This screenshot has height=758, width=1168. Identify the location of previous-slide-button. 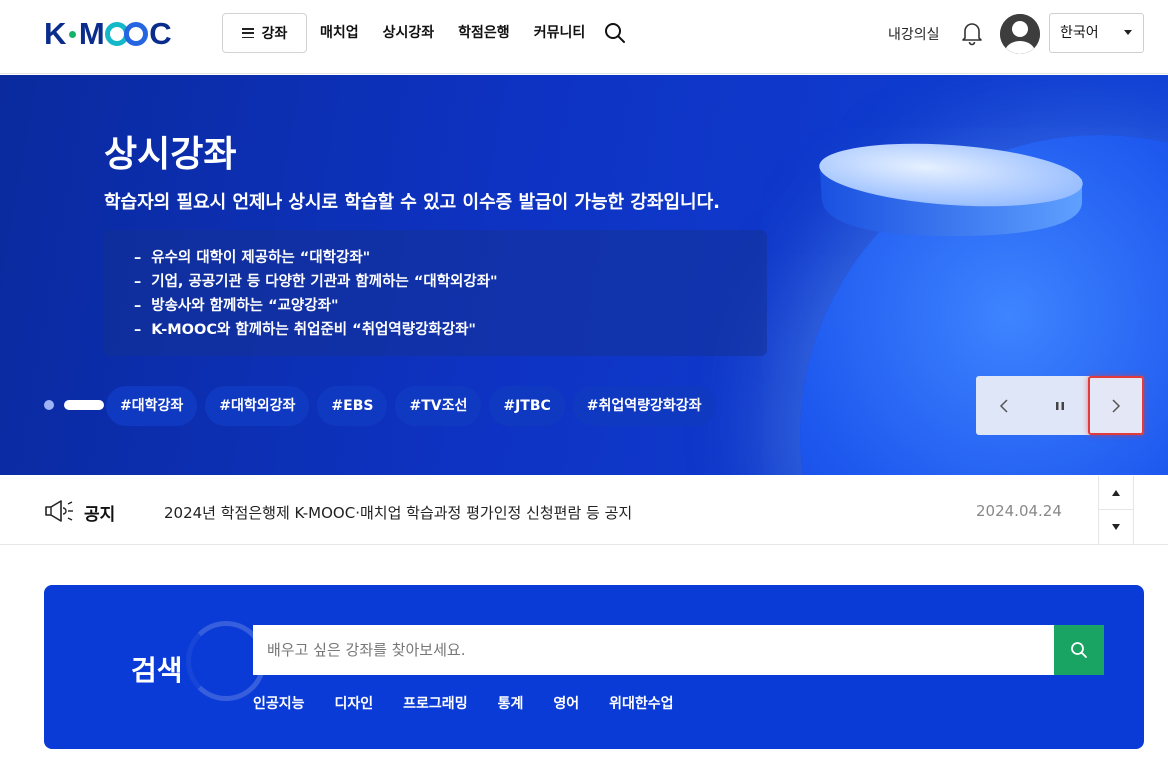
(1004, 405).